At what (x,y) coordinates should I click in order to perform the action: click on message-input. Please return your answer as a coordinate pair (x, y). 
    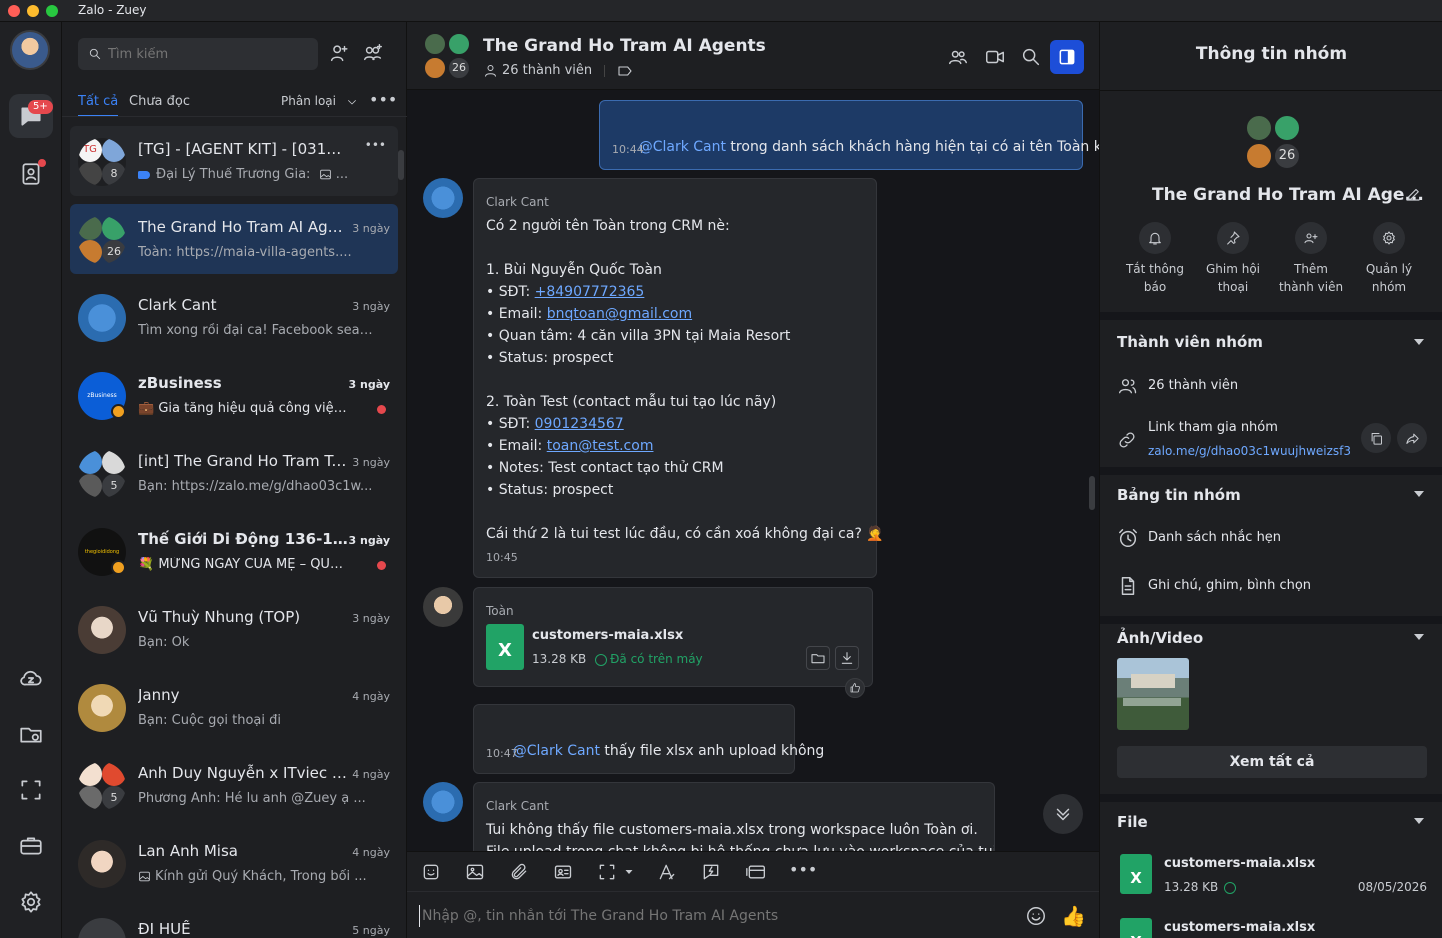
    Looking at the image, I should click on (714, 916).